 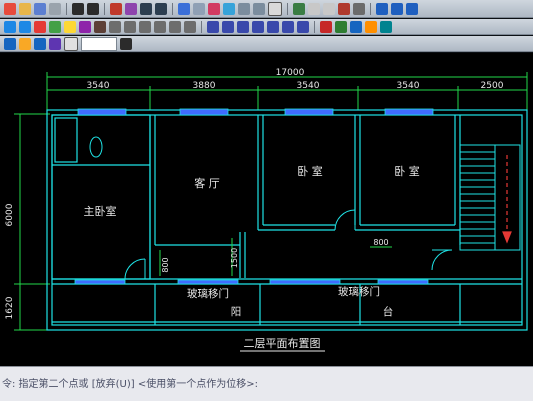 I want to click on box-icon, so click(x=314, y=8).